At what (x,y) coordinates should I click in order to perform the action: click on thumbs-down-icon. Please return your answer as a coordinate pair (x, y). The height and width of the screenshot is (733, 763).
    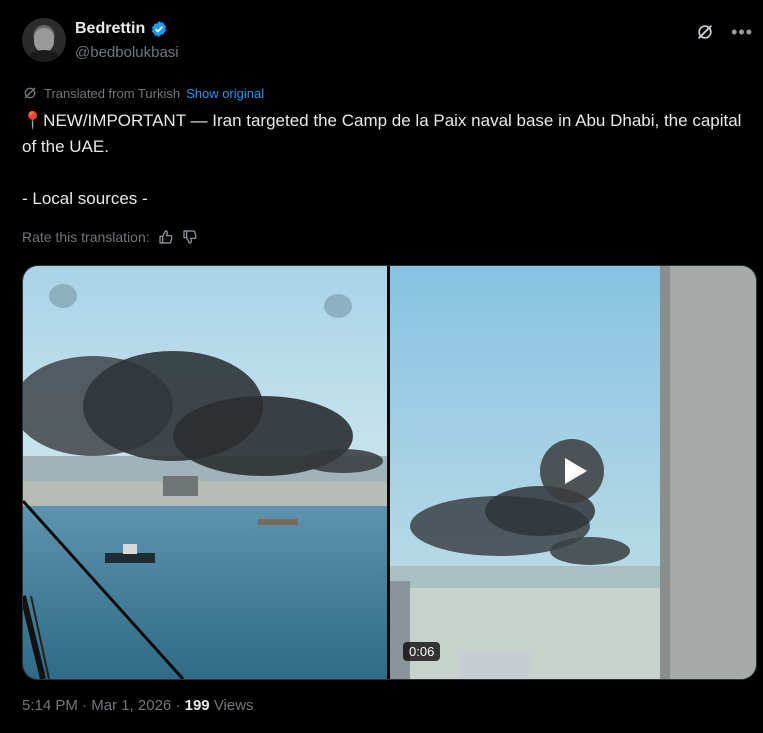
    Looking at the image, I should click on (190, 237).